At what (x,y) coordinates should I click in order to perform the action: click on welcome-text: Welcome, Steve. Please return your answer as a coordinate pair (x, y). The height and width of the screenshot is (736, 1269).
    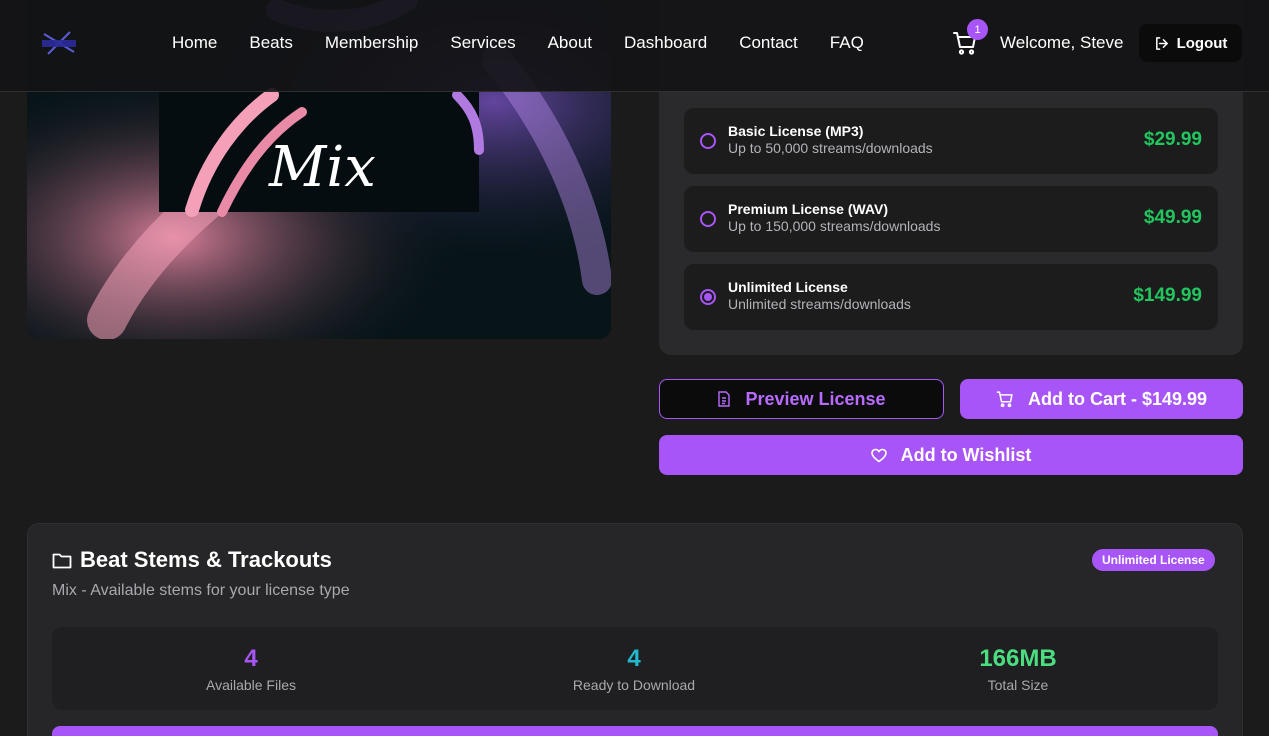
    Looking at the image, I should click on (1062, 42).